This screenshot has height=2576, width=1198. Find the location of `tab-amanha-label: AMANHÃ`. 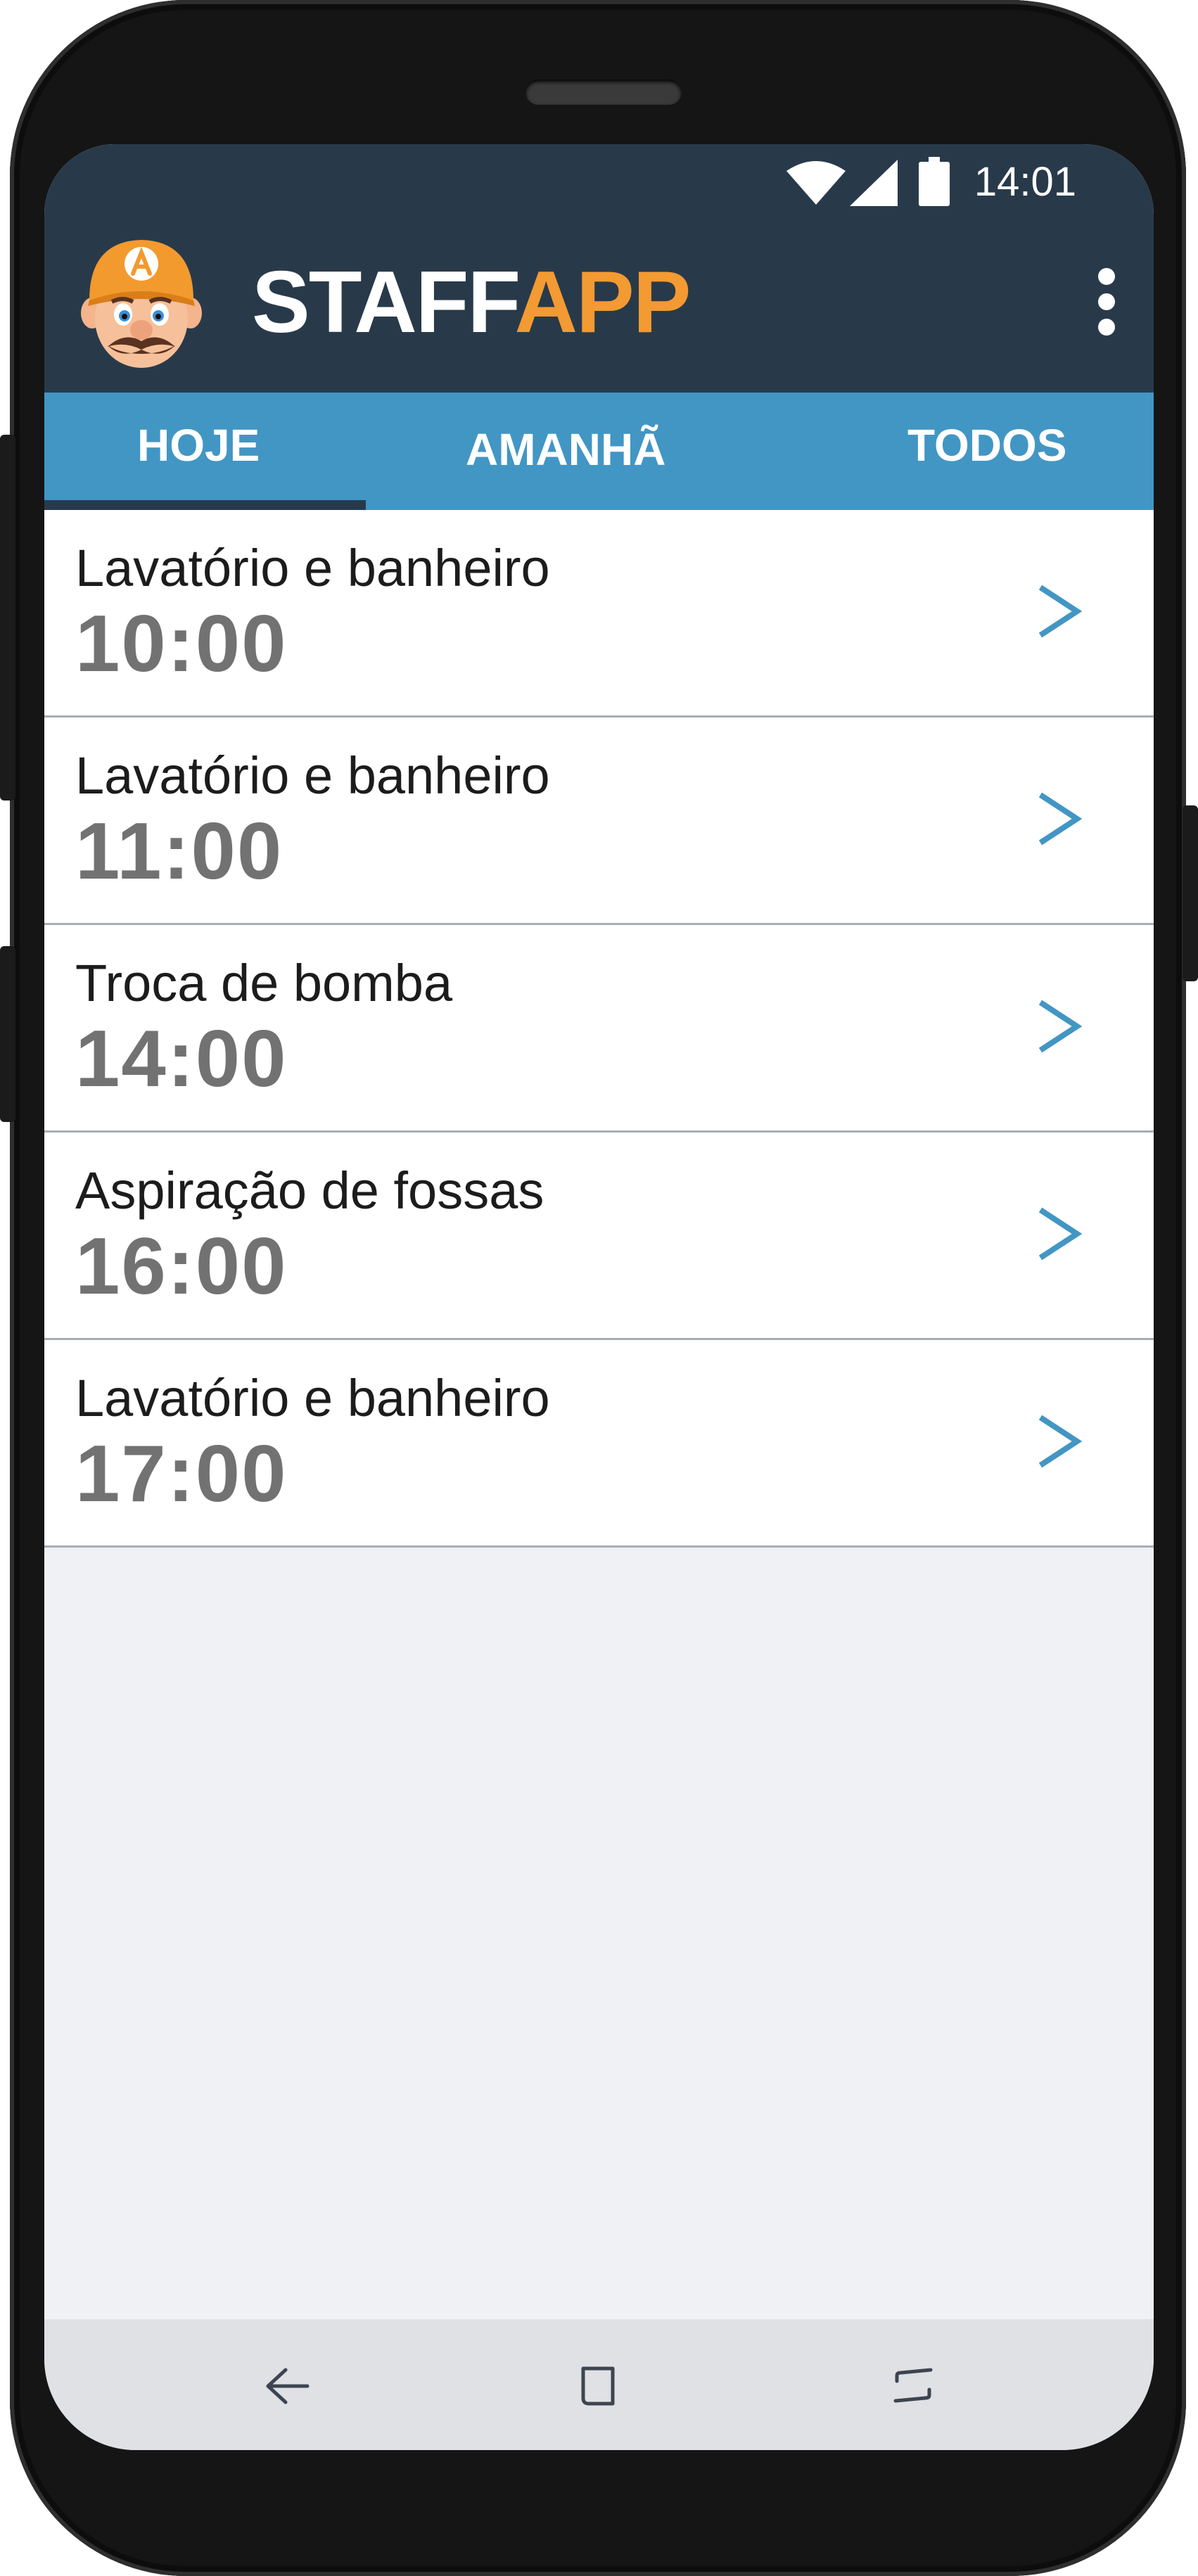

tab-amanha-label: AMANHÃ is located at coordinates (566, 449).